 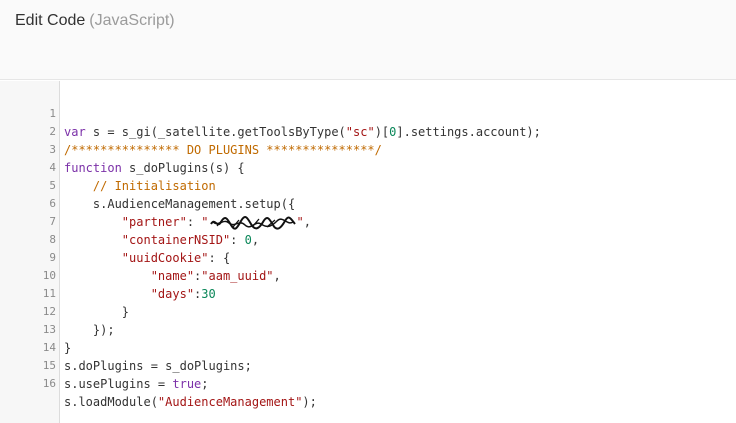 I want to click on code-line: 12 });, so click(x=368, y=311).